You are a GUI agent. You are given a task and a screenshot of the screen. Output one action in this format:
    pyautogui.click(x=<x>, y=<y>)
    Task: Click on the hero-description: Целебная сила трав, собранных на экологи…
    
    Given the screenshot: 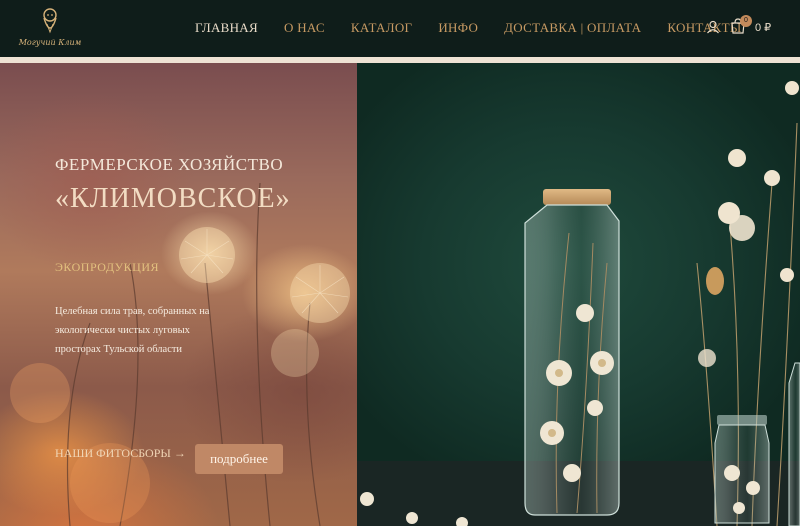 What is the action you would take?
    pyautogui.click(x=132, y=330)
    